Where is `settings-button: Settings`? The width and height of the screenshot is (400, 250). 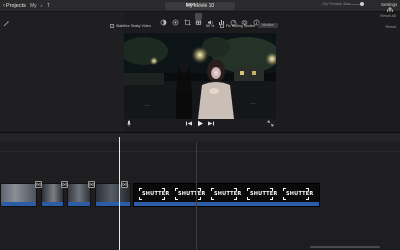 settings-button: Settings is located at coordinates (389, 4).